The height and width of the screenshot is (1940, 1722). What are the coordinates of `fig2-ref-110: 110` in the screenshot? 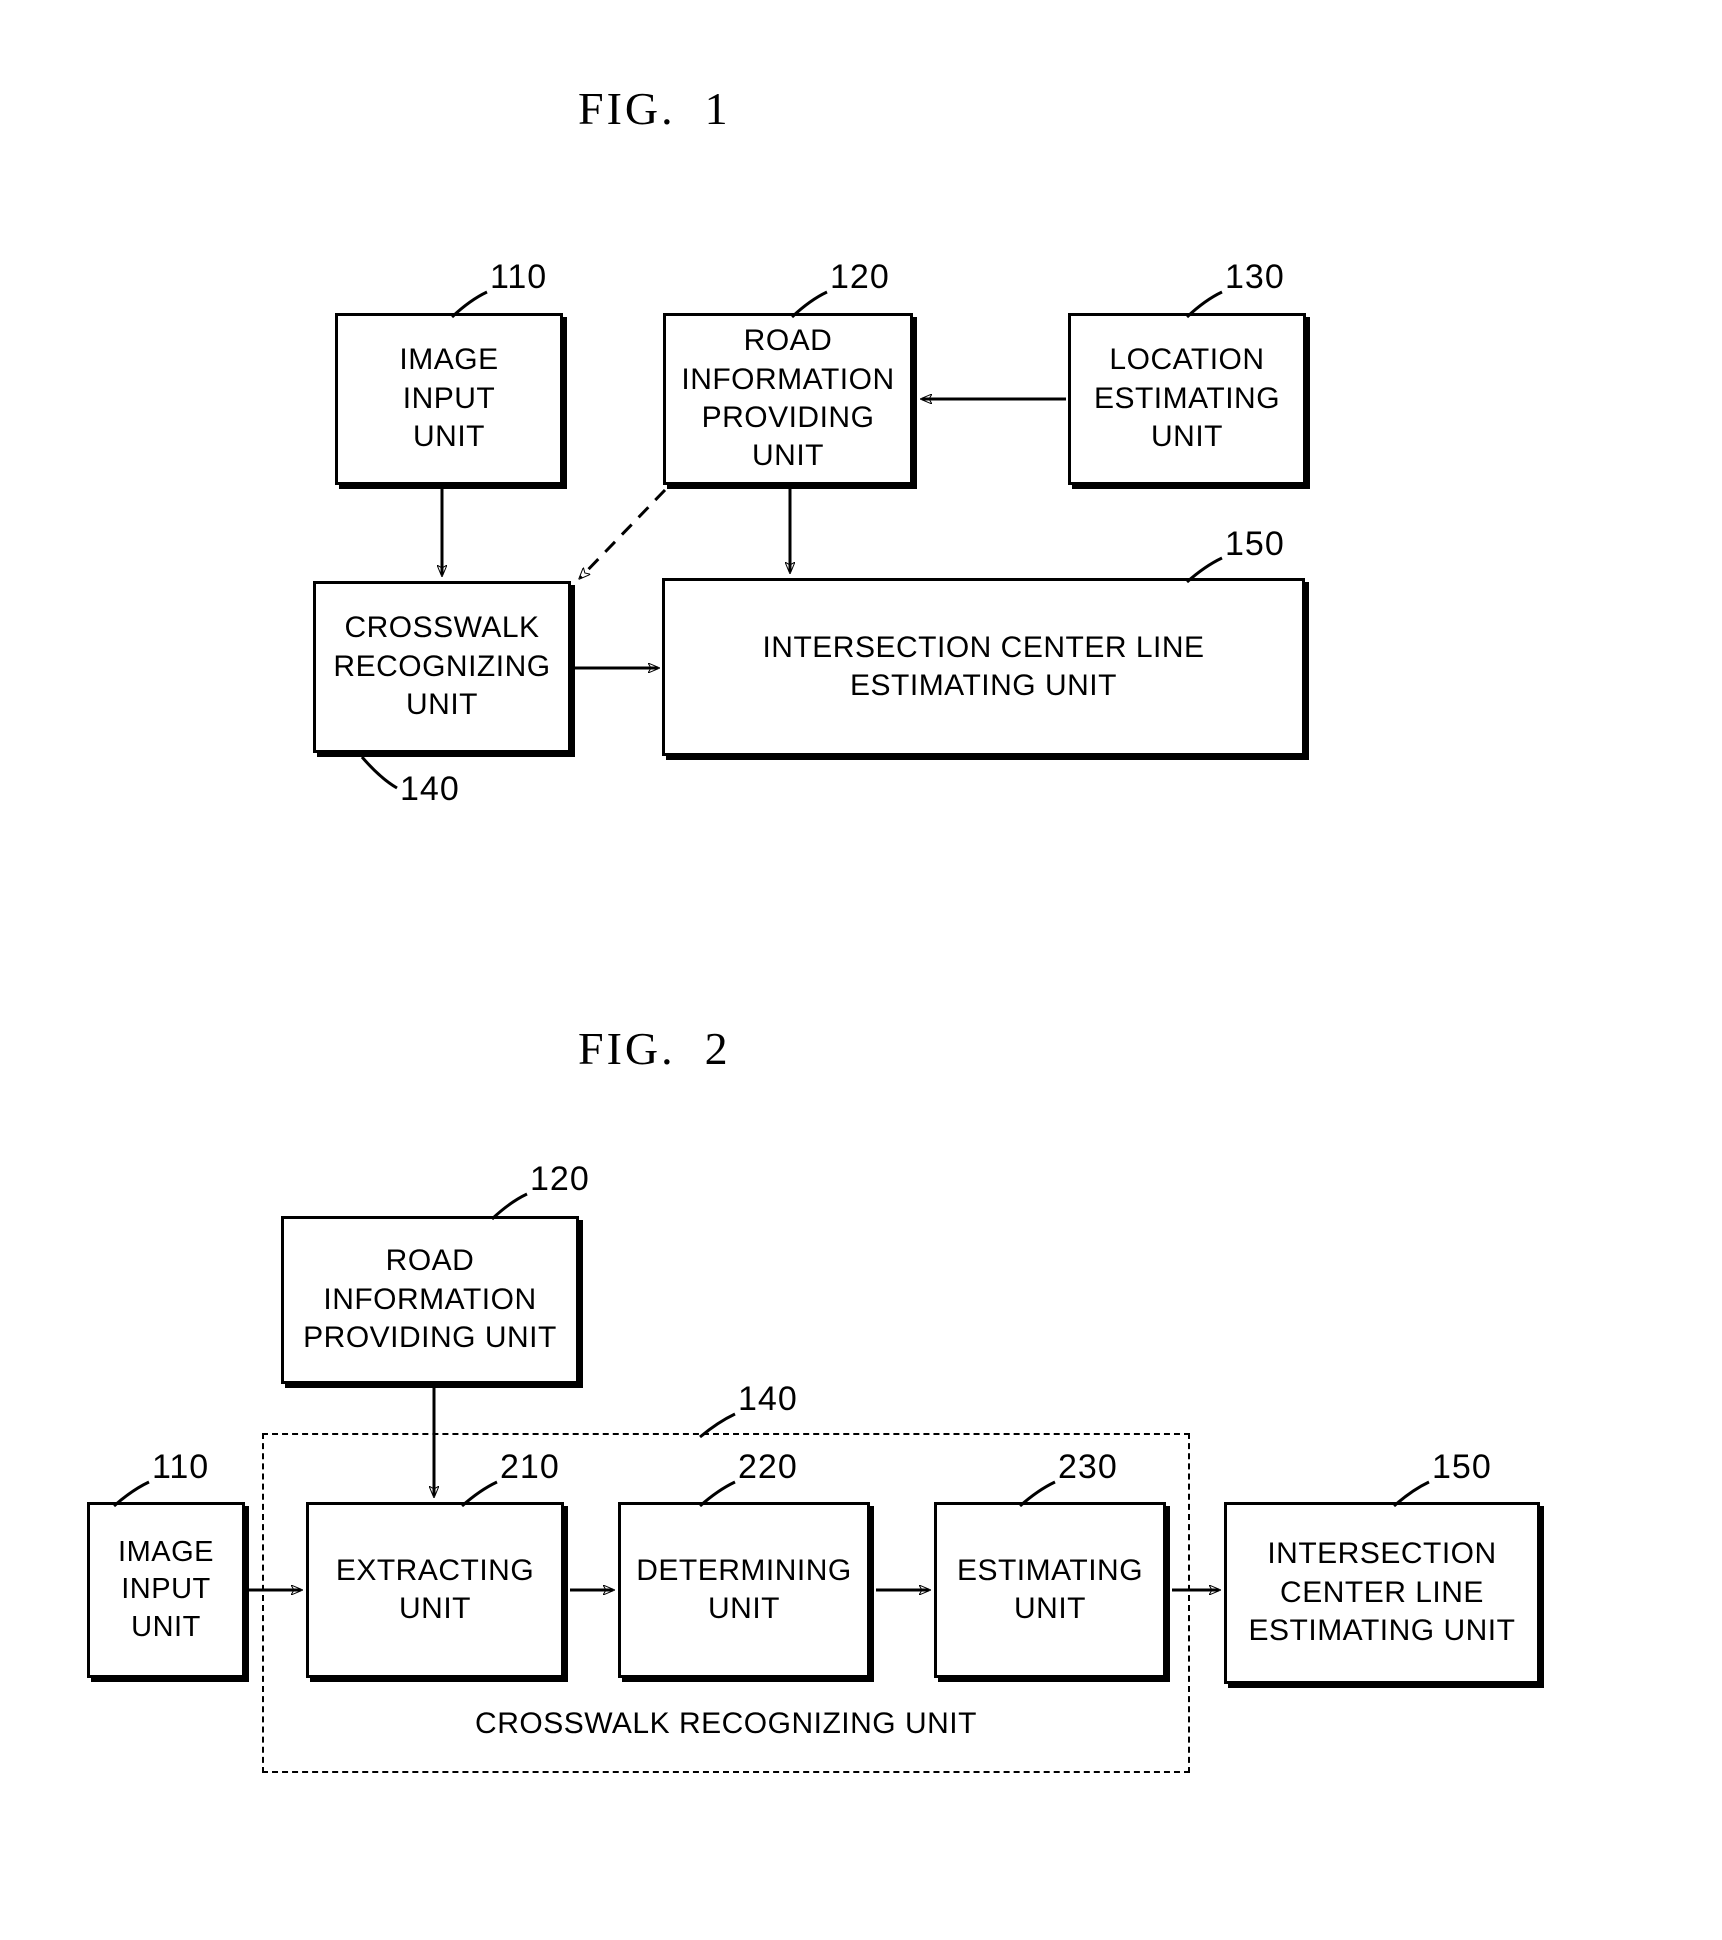 It's located at (181, 1467).